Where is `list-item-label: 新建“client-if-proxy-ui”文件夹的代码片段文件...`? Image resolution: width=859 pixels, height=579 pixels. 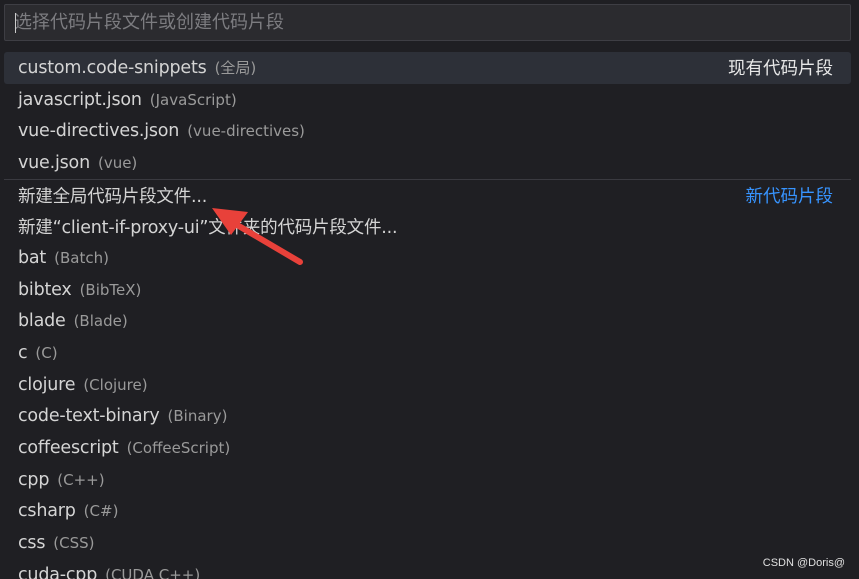
list-item-label: 新建“client-if-proxy-ui”文件夹的代码片段文件... is located at coordinates (208, 227).